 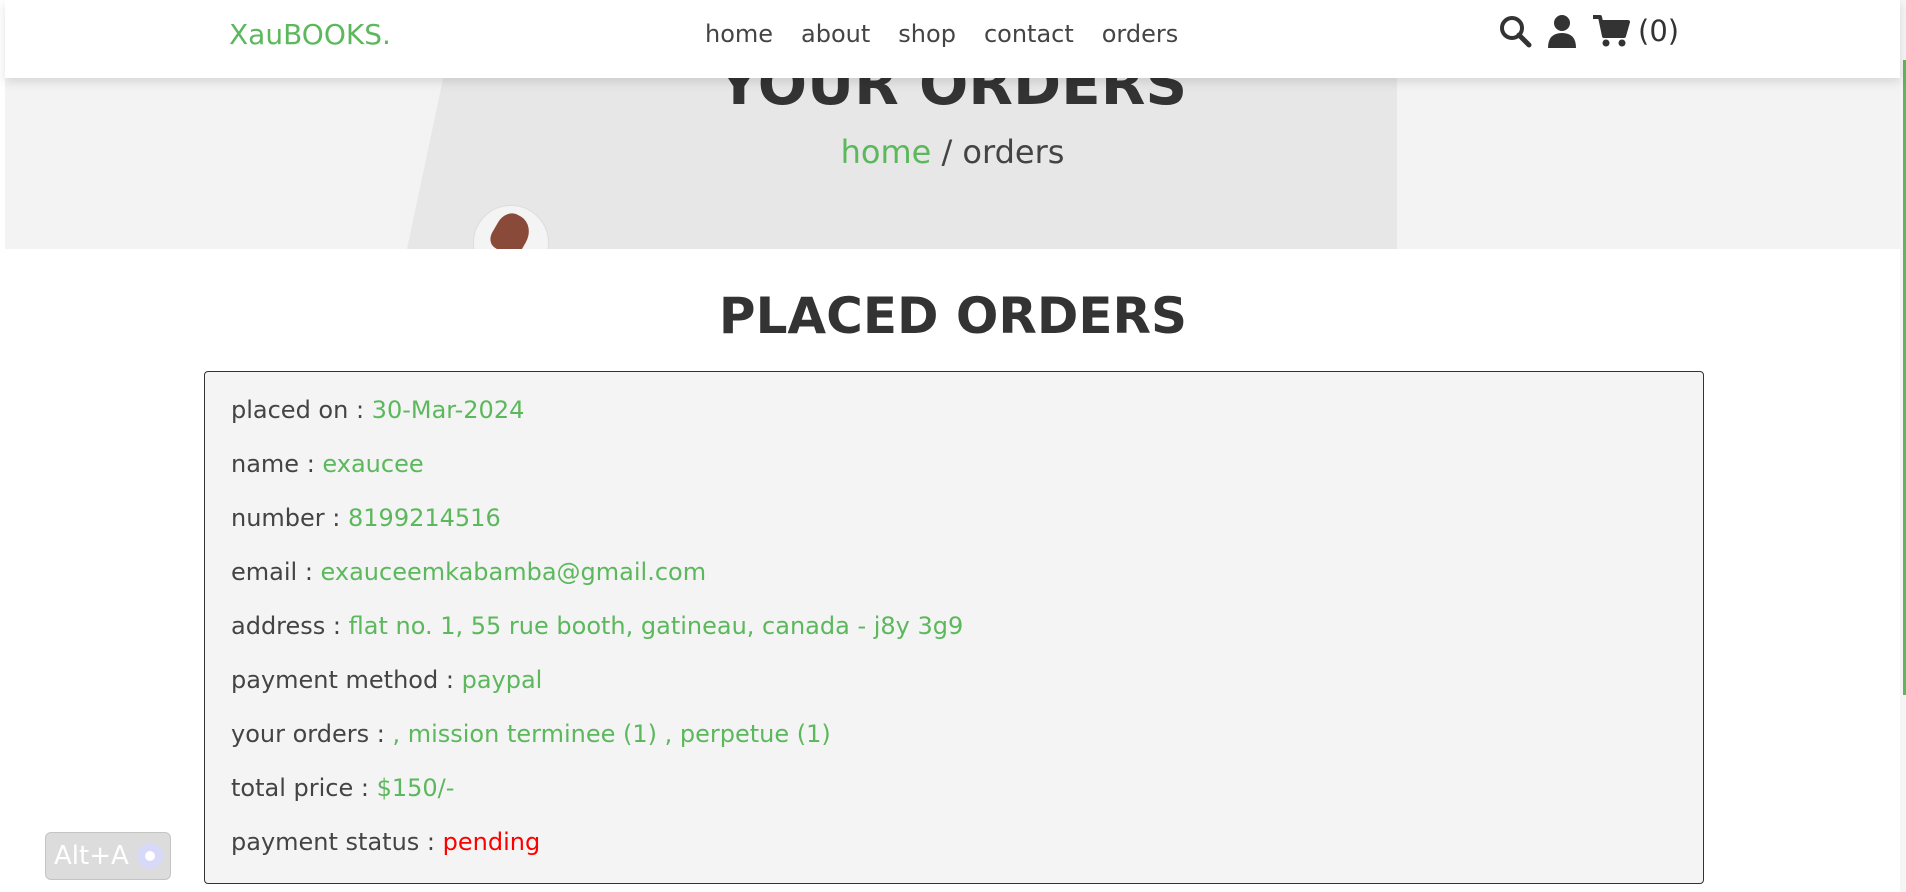 What do you see at coordinates (1013, 152) in the screenshot?
I see `breadcrumb-current: orders` at bounding box center [1013, 152].